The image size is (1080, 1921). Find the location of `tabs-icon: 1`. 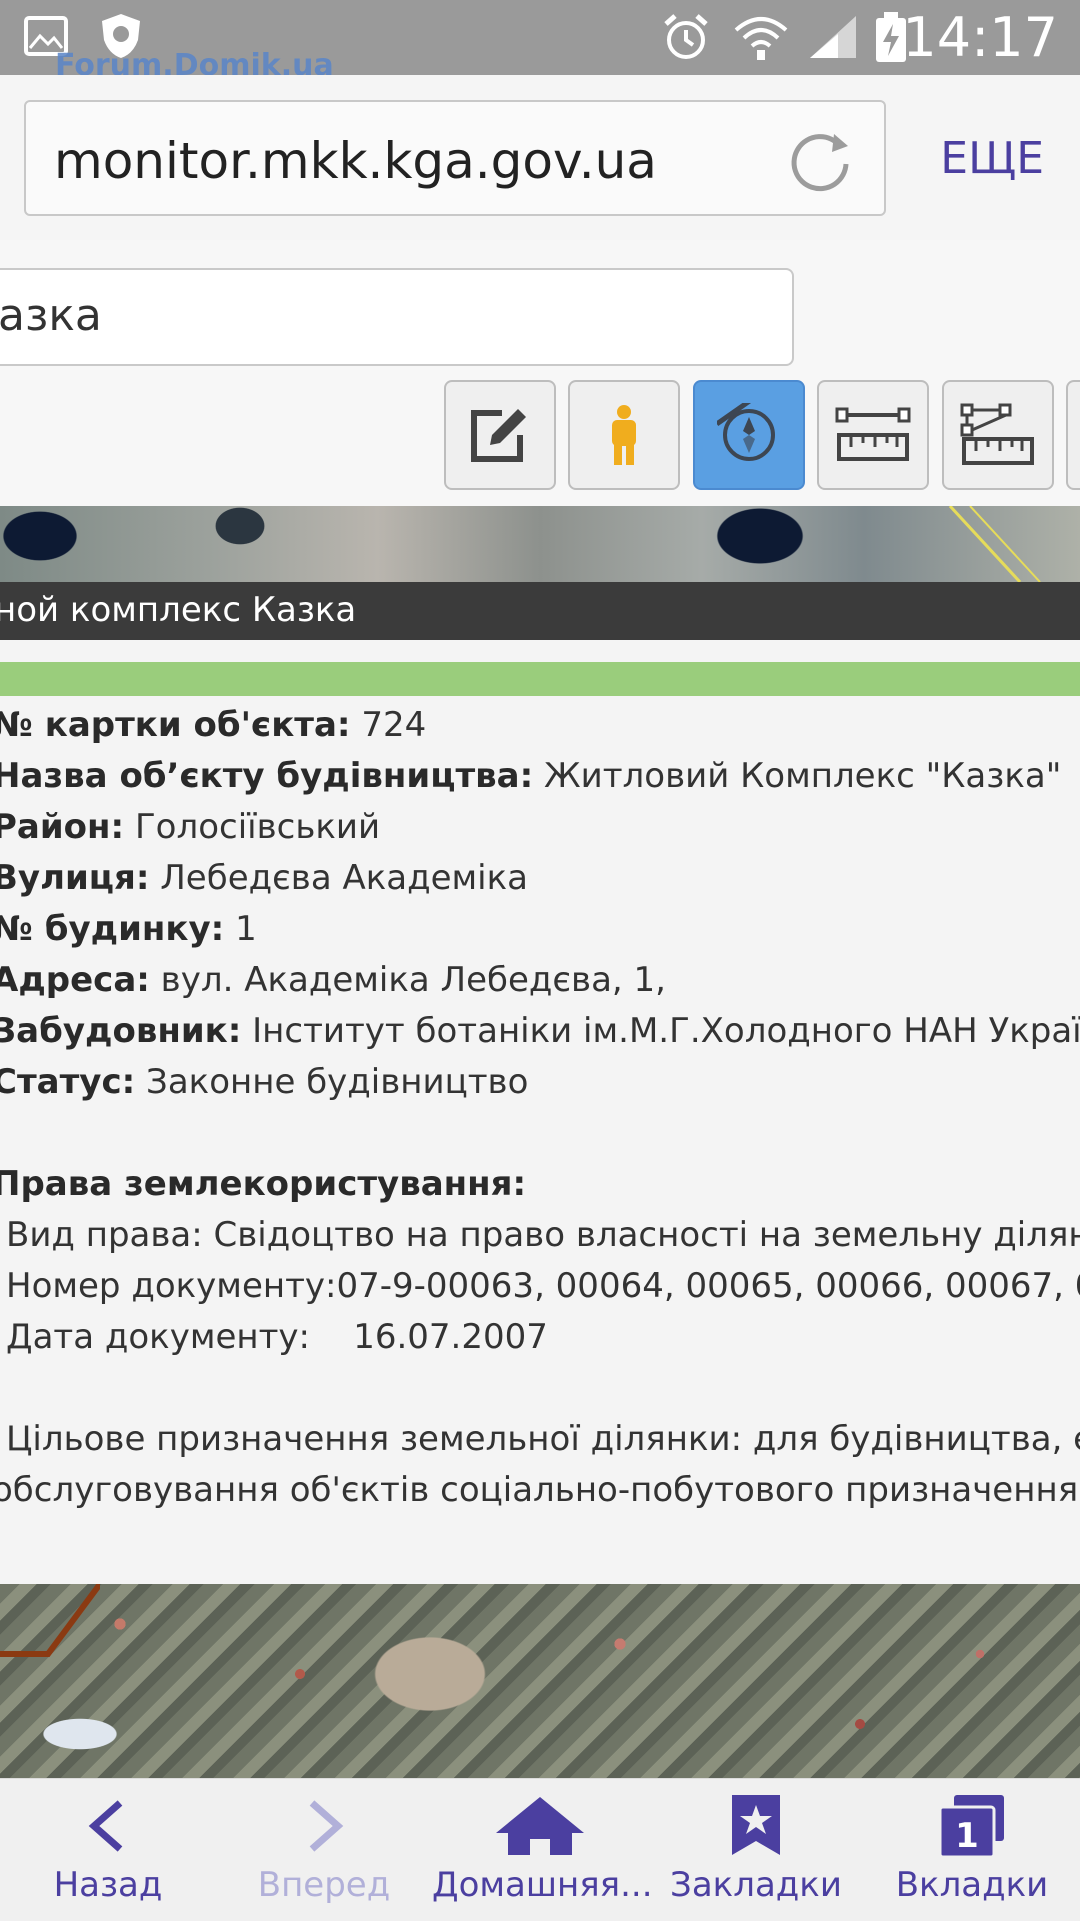

tabs-icon: 1 is located at coordinates (971, 1827).